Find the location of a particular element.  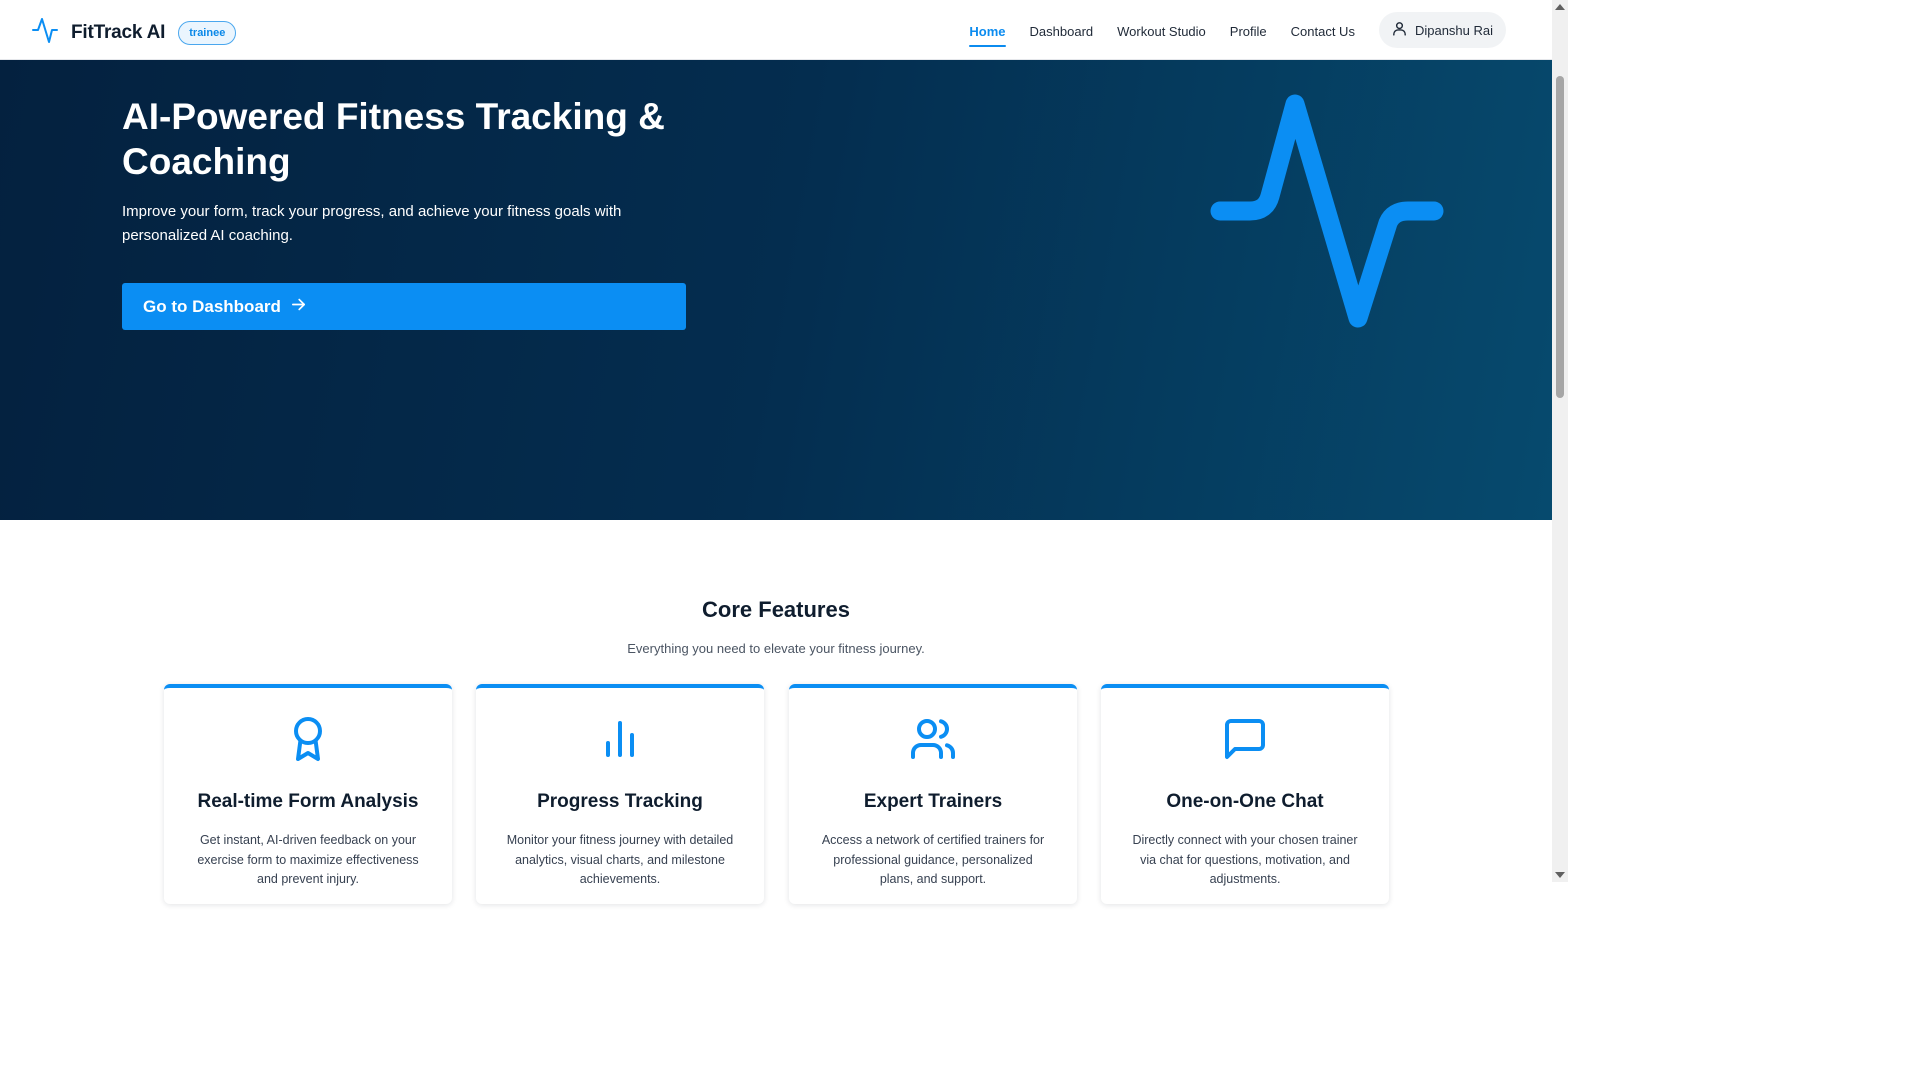

activity-logo-icon is located at coordinates (45, 32).